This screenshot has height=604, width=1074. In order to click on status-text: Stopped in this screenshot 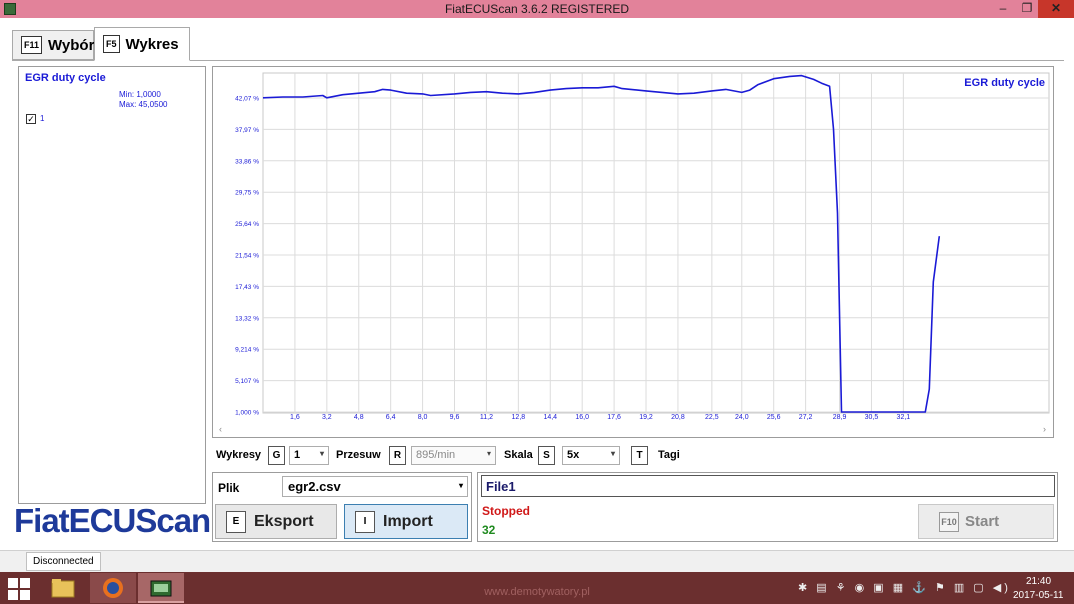, I will do `click(506, 511)`.